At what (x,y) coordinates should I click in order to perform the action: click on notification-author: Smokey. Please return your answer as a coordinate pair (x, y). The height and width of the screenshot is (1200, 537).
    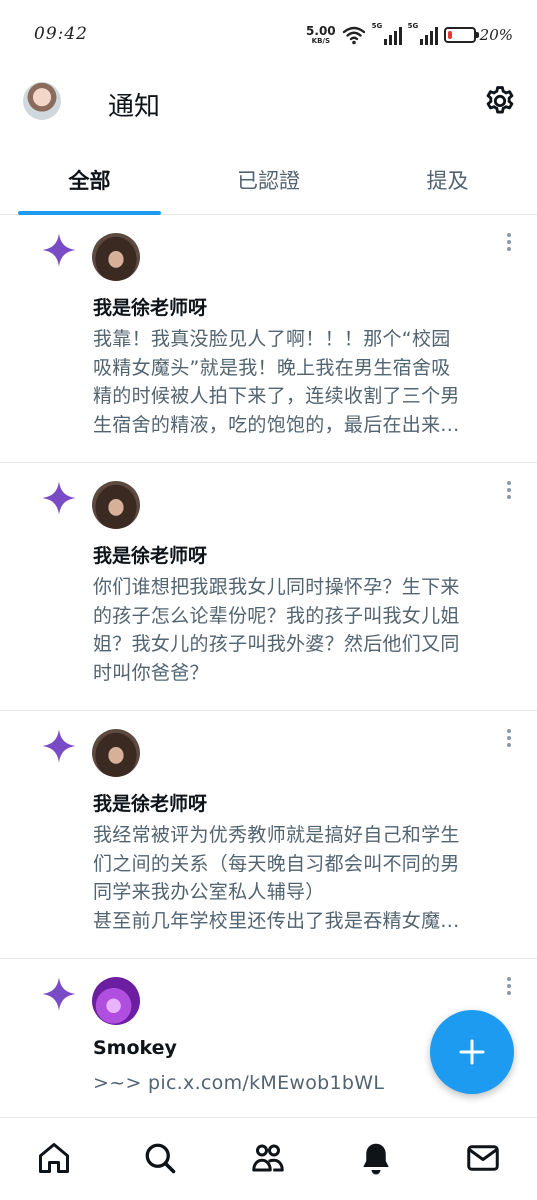
    Looking at the image, I should click on (135, 1048).